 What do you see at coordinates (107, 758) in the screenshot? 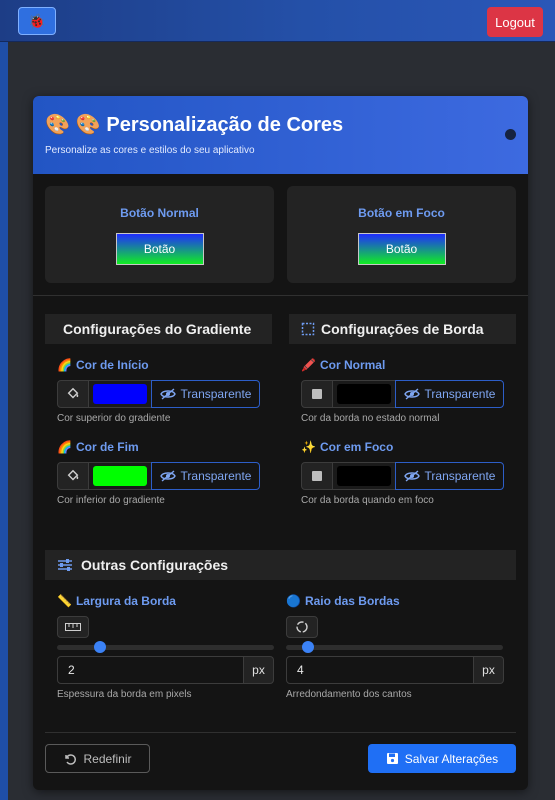
I see `reset-button-label: Redefinir` at bounding box center [107, 758].